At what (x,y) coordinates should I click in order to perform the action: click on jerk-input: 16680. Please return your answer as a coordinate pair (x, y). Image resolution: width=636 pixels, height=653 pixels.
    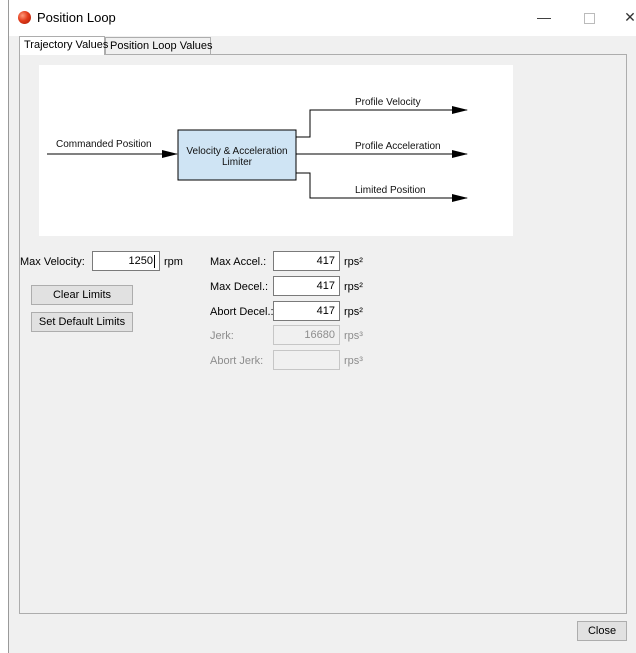
    Looking at the image, I should click on (306, 335).